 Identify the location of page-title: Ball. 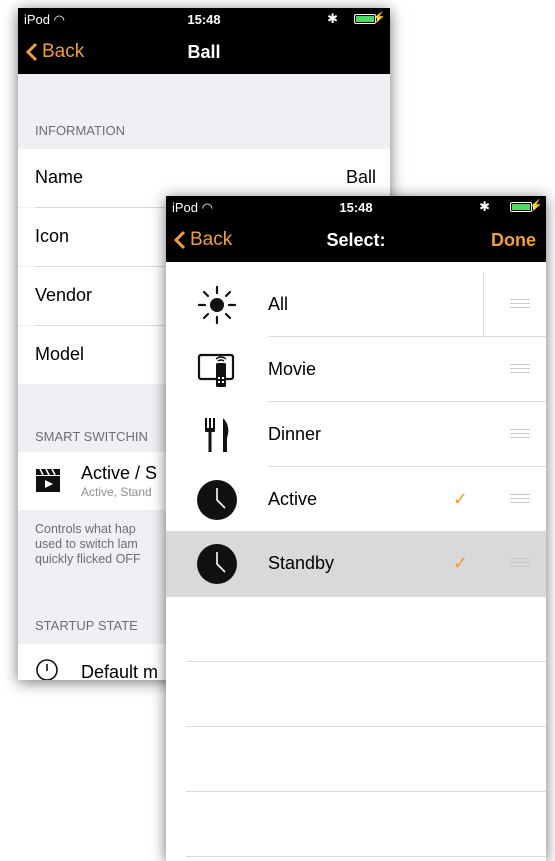
(204, 52).